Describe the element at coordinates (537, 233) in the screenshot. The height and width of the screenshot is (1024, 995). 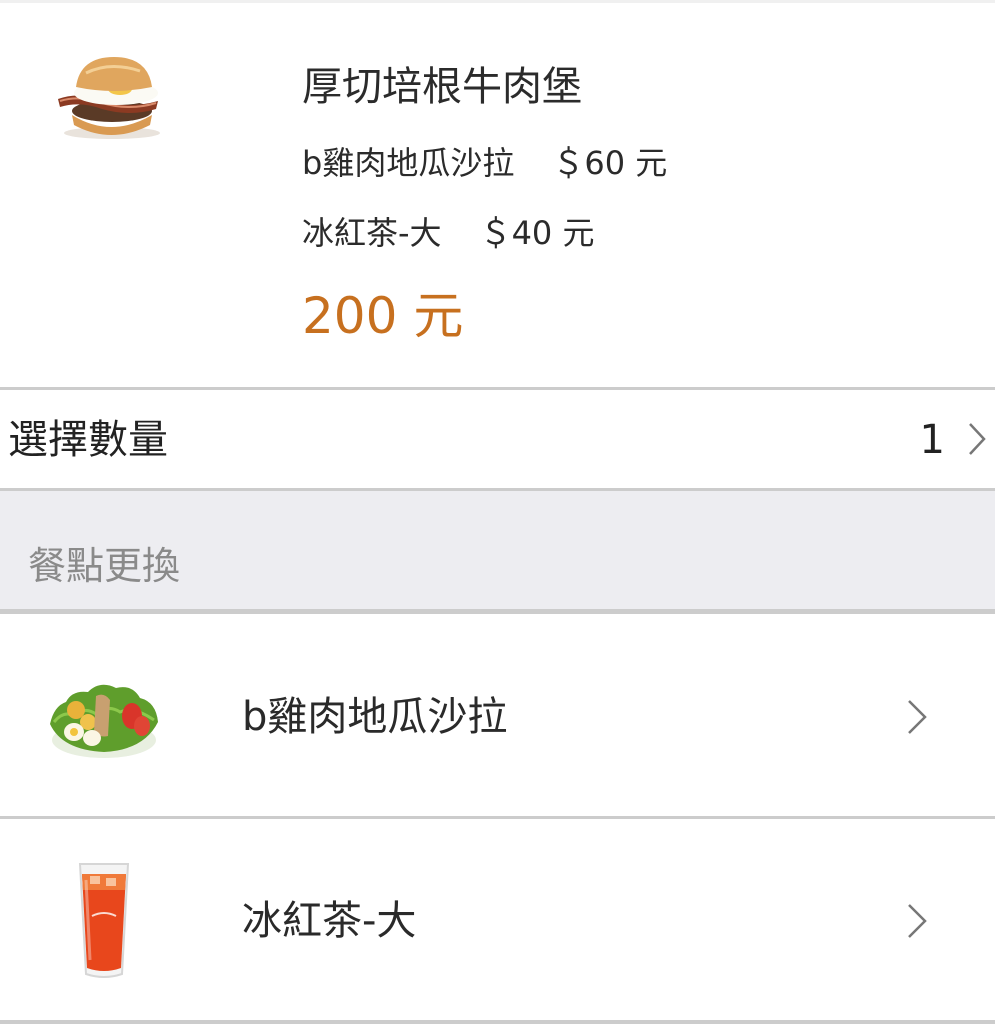
I see `combo-item-price: ＄40 元` at that location.